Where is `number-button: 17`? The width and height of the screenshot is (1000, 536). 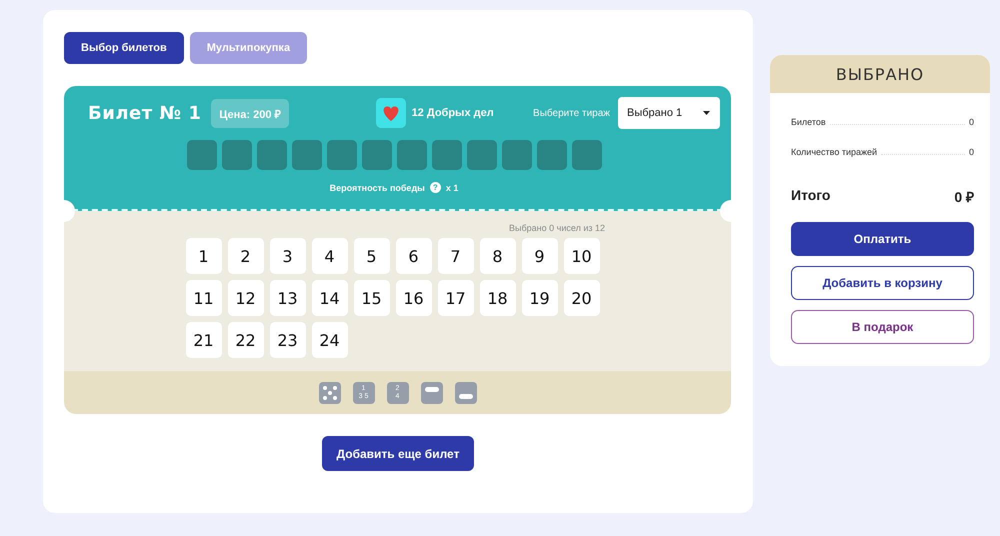
number-button: 17 is located at coordinates (456, 298).